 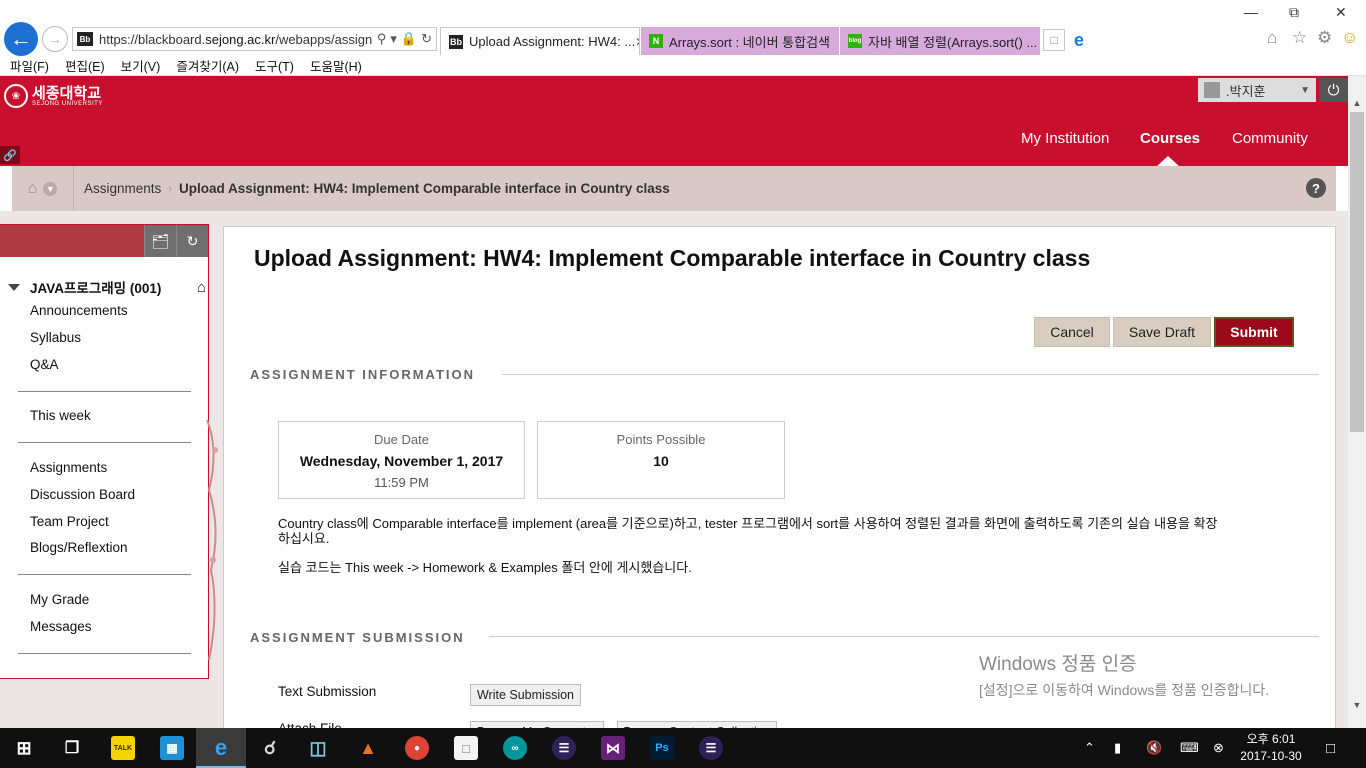 I want to click on file-explorer-icon: ▦, so click(x=172, y=748).